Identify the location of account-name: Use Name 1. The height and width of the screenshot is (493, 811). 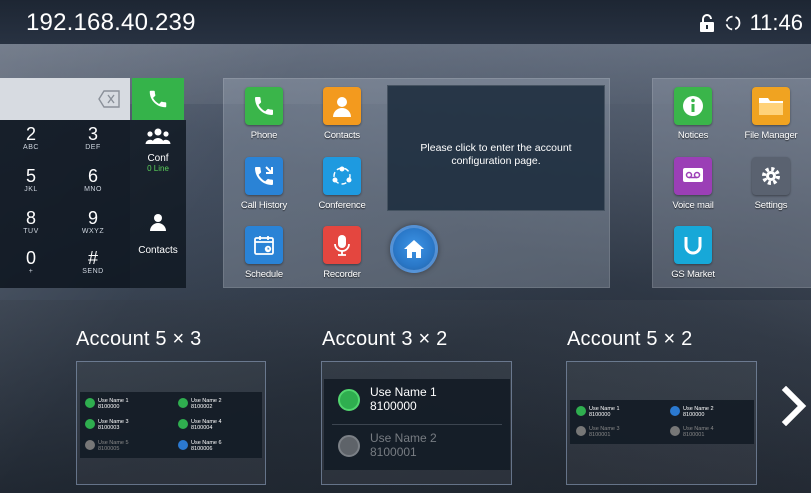
(403, 392).